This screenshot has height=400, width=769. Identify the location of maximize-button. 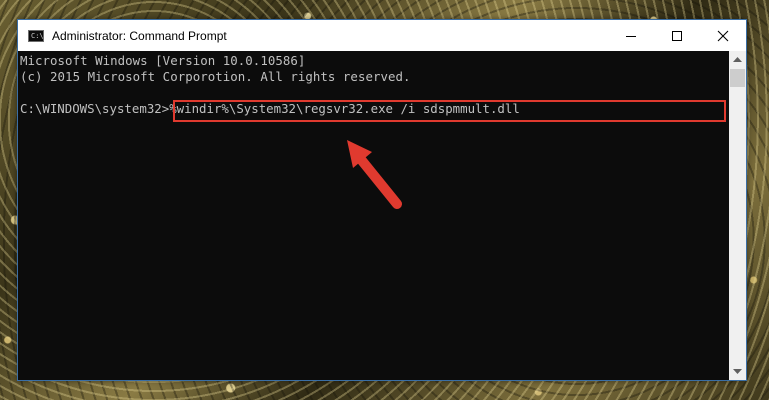
(677, 35).